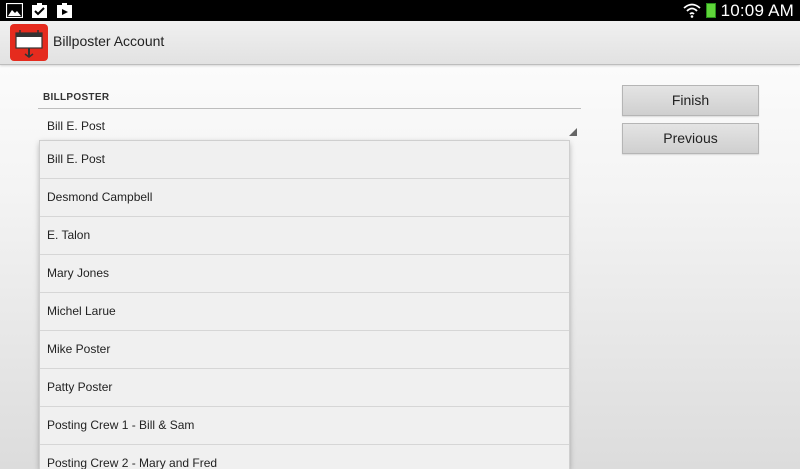  Describe the element at coordinates (309, 108) in the screenshot. I see `section-divider` at that location.